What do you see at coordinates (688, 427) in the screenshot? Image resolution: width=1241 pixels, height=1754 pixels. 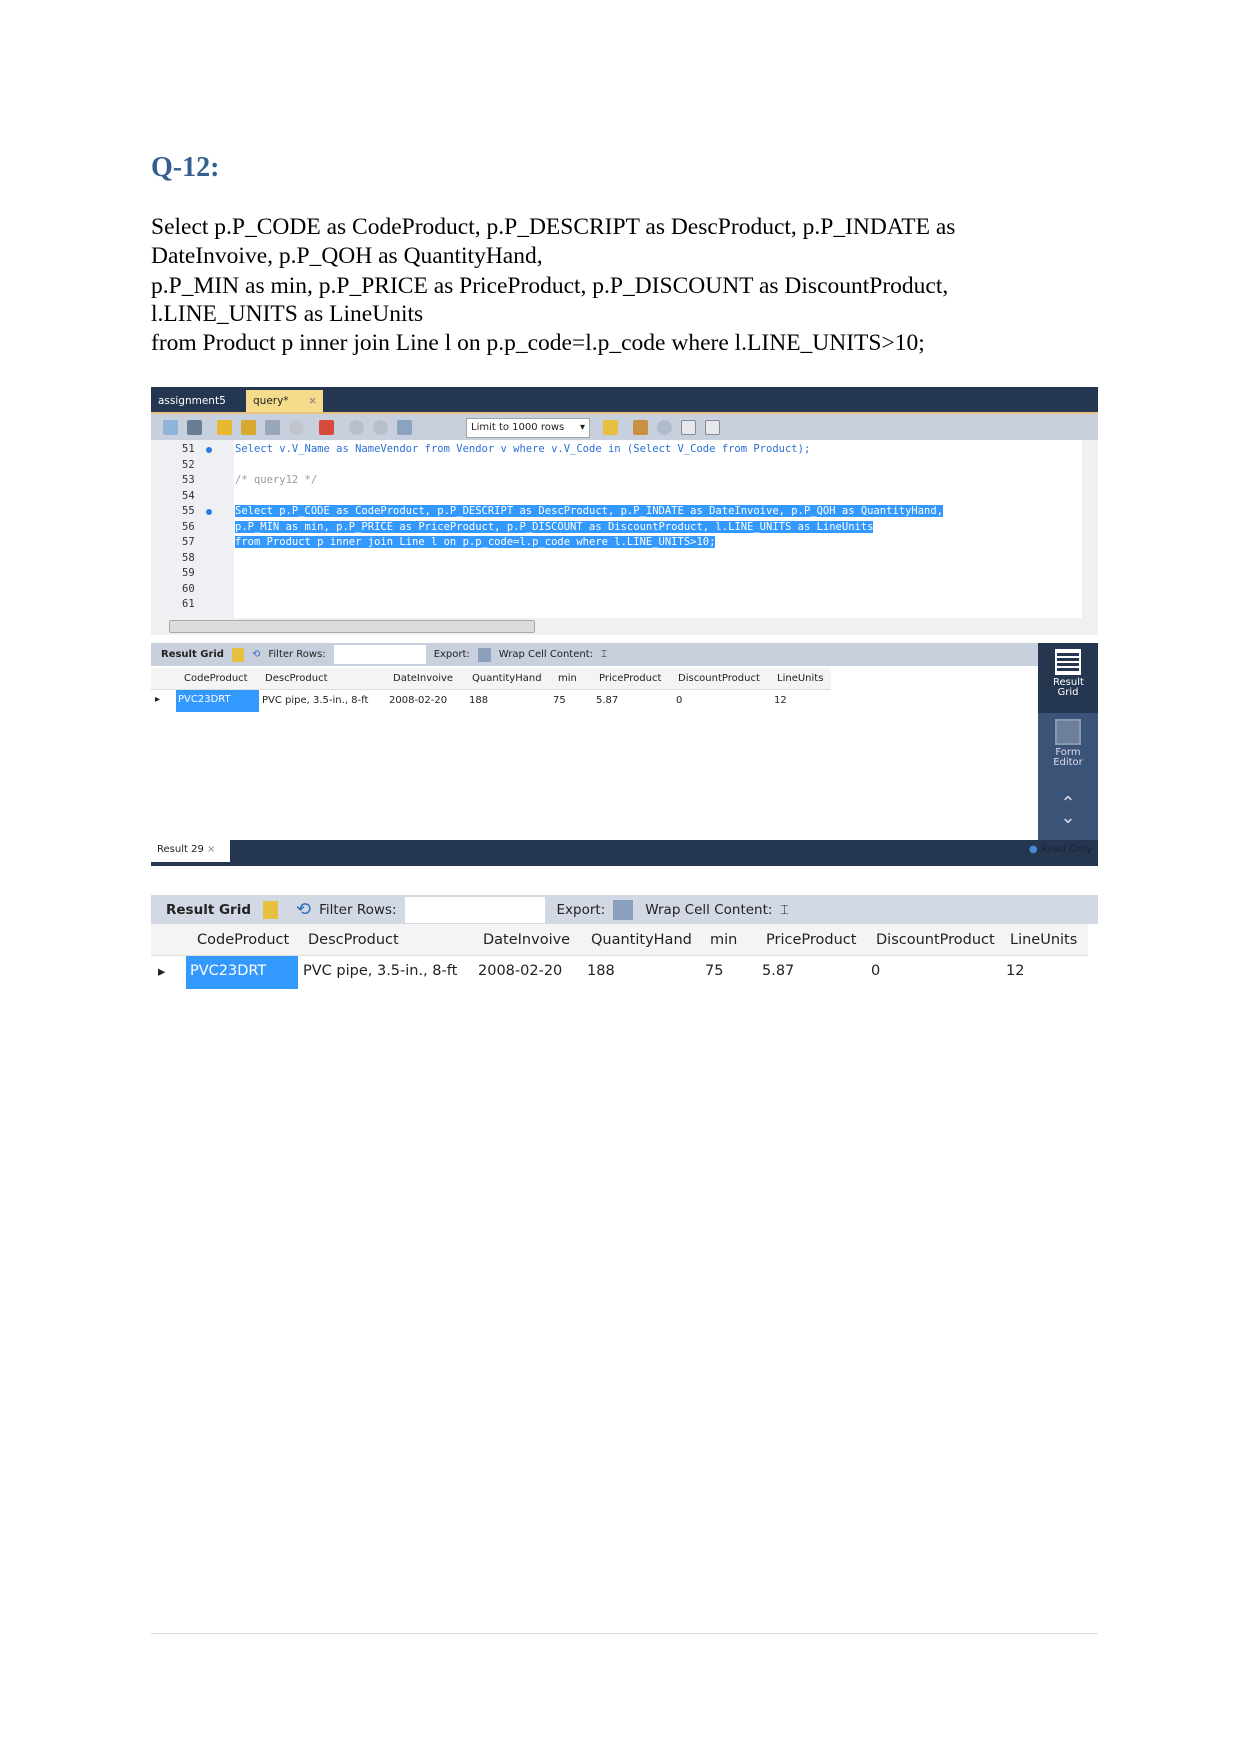 I see `invisible-chars-icon` at bounding box center [688, 427].